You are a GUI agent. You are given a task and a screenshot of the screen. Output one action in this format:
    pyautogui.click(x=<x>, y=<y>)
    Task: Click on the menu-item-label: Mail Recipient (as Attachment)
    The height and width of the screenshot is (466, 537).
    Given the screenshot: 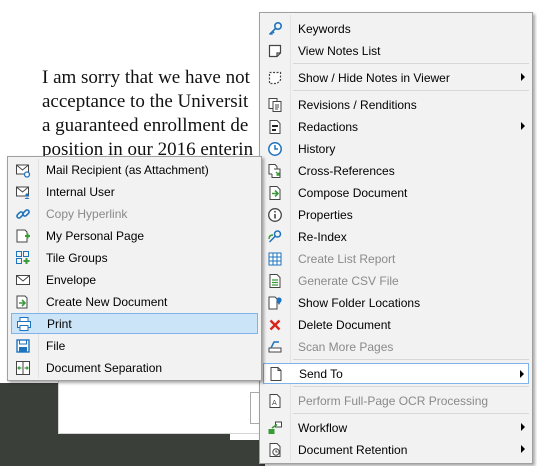 What is the action you would take?
    pyautogui.click(x=127, y=169)
    